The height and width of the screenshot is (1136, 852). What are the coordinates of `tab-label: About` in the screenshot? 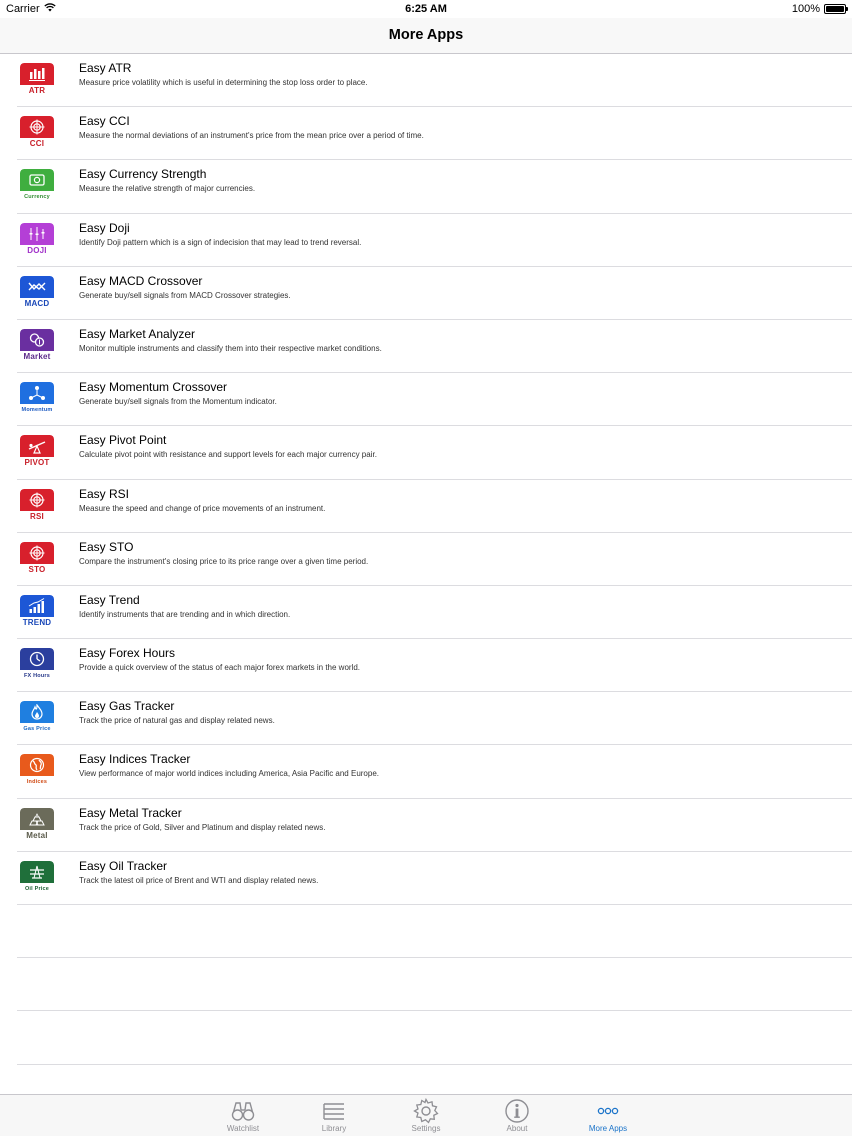 It's located at (517, 1128).